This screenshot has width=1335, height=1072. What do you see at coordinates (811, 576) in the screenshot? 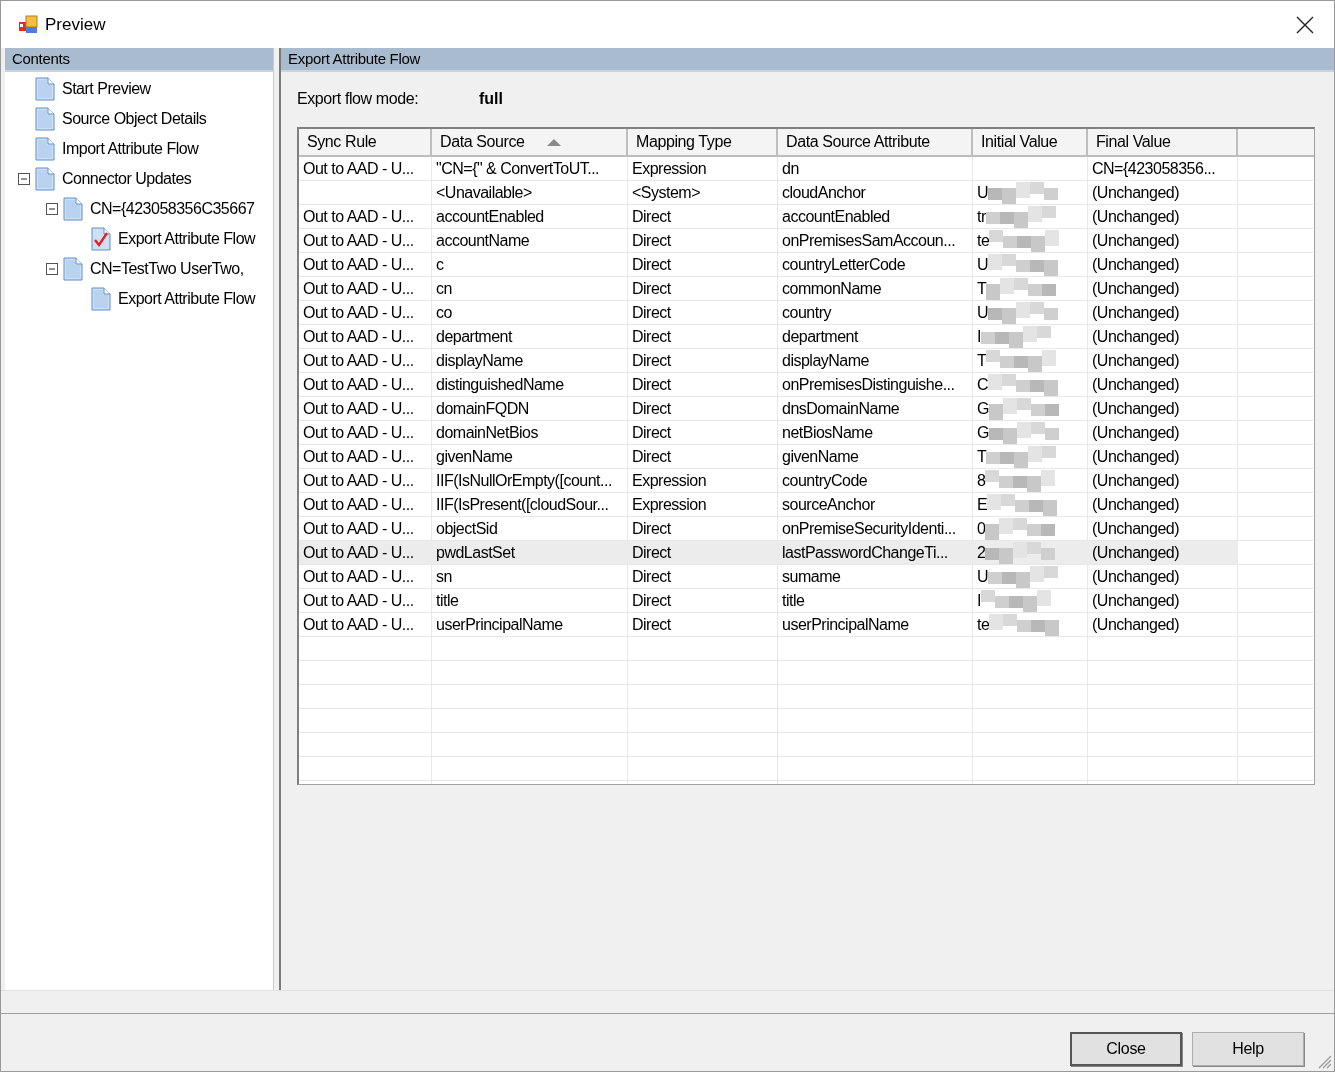
I see `table-cell: sumame` at bounding box center [811, 576].